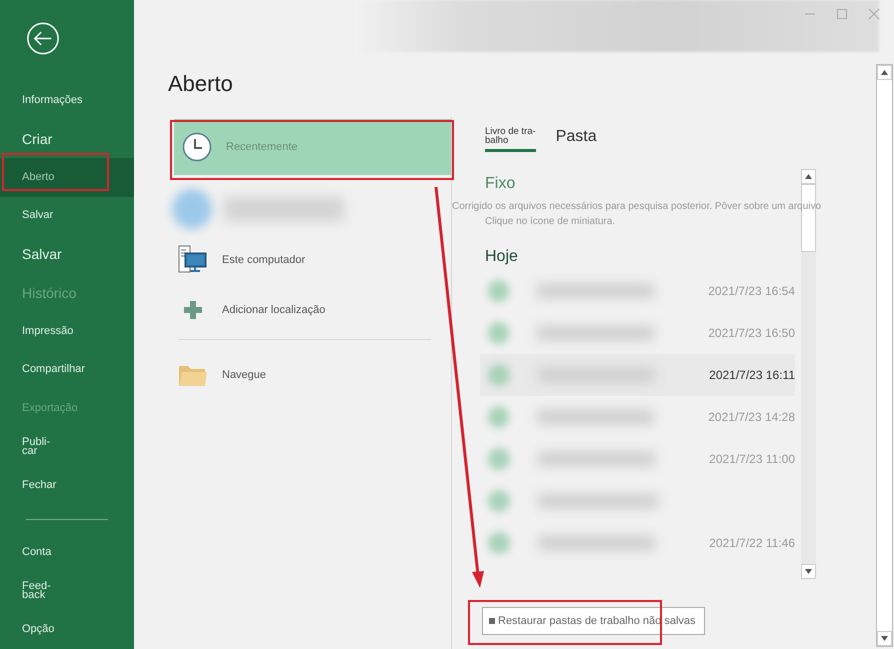 Image resolution: width=894 pixels, height=649 pixels. What do you see at coordinates (262, 147) in the screenshot?
I see `location-label: Recentemente` at bounding box center [262, 147].